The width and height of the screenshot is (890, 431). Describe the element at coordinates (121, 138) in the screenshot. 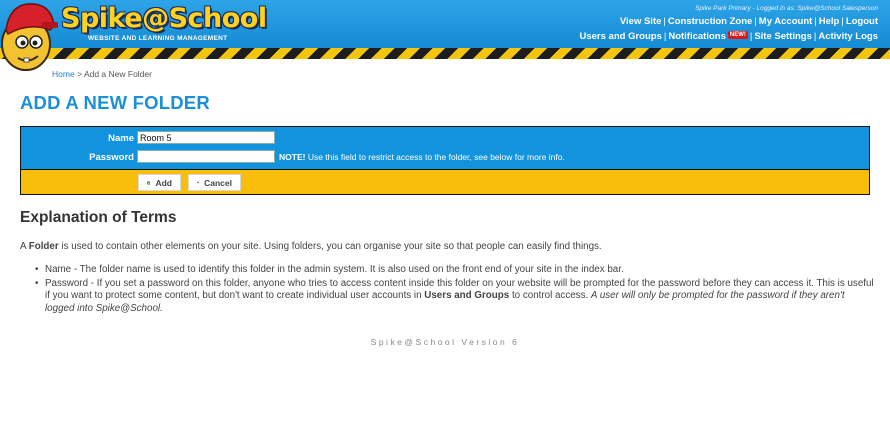

I see `name-label: Name` at that location.